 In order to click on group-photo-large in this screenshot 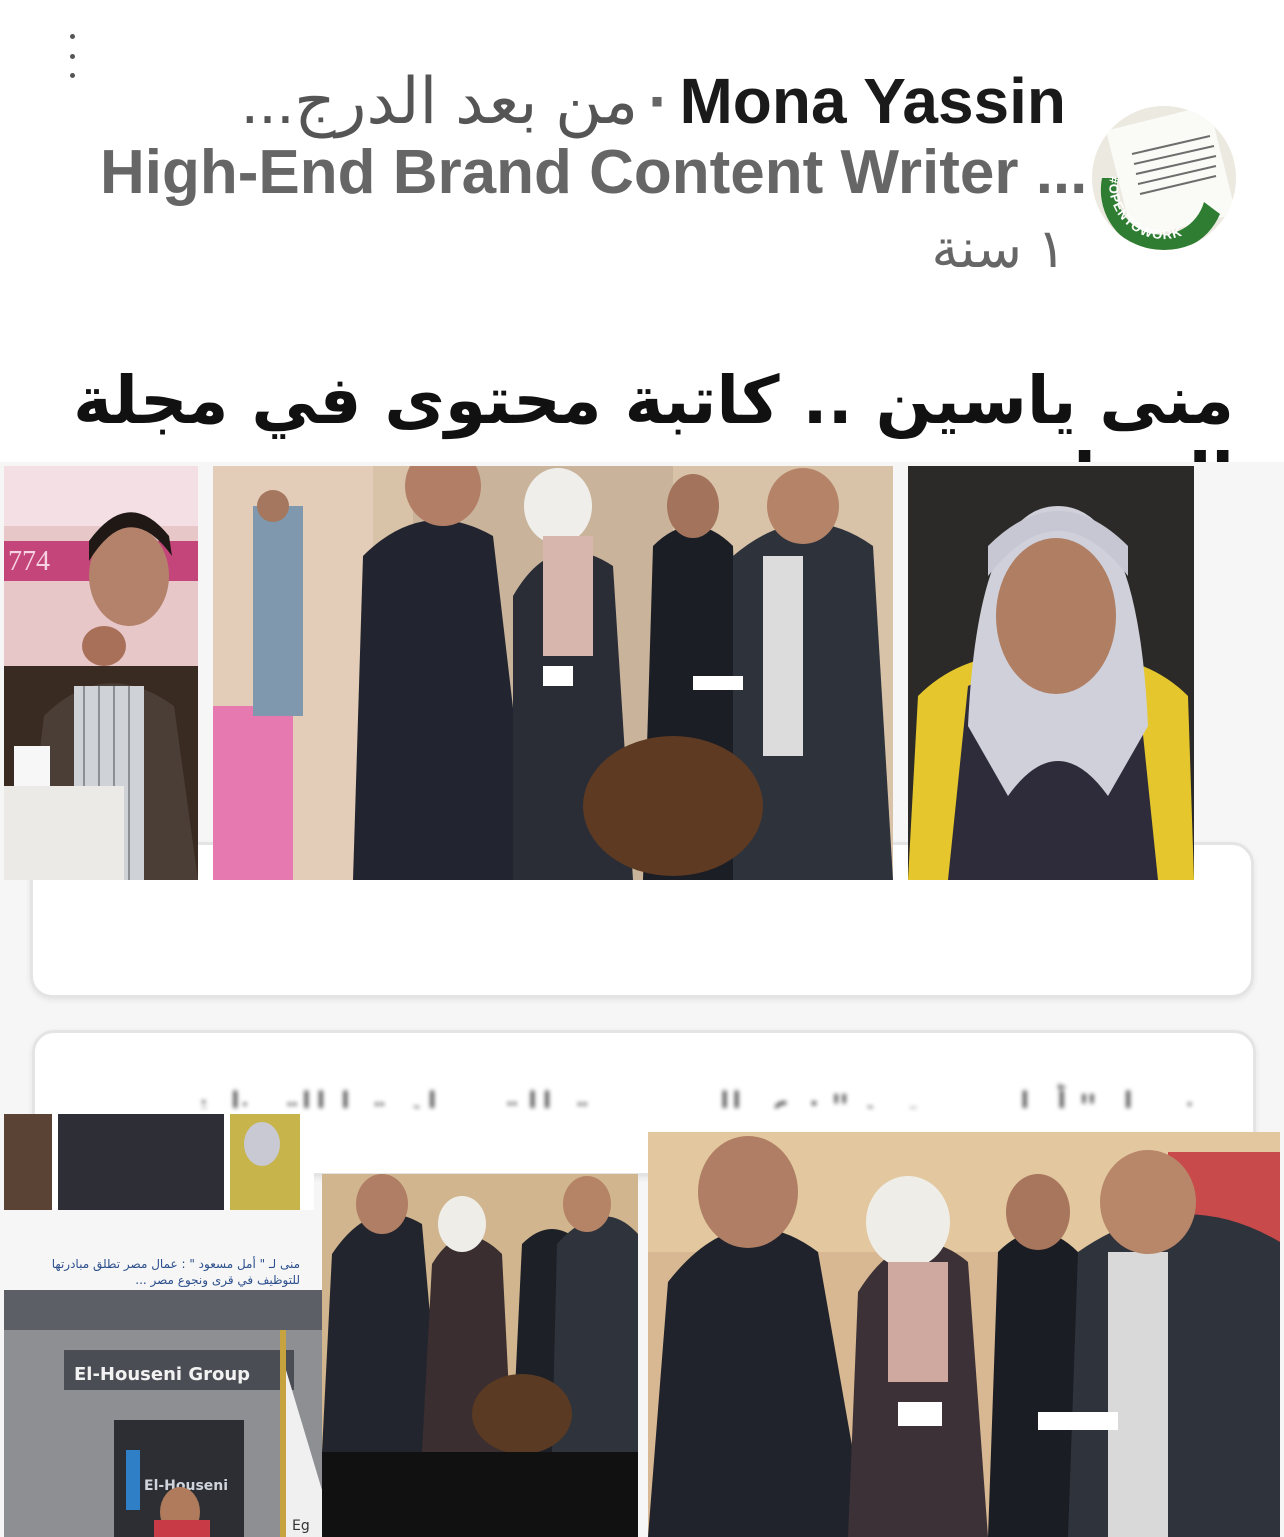, I will do `click(964, 1334)`.